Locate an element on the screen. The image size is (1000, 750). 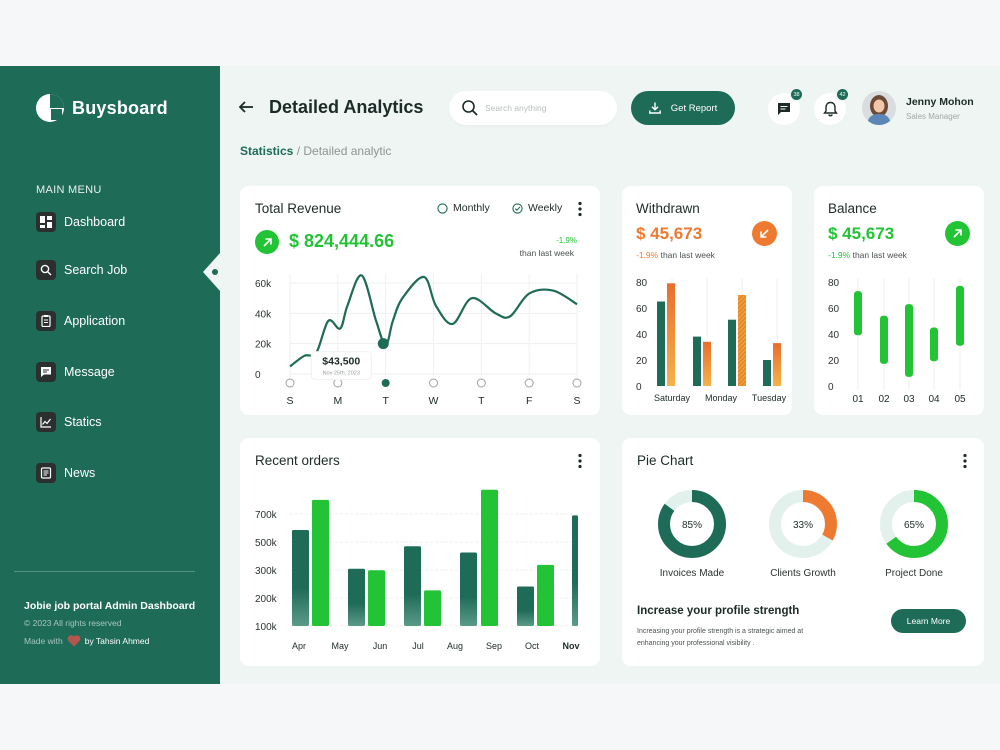
chart-icon is located at coordinates (46, 422).